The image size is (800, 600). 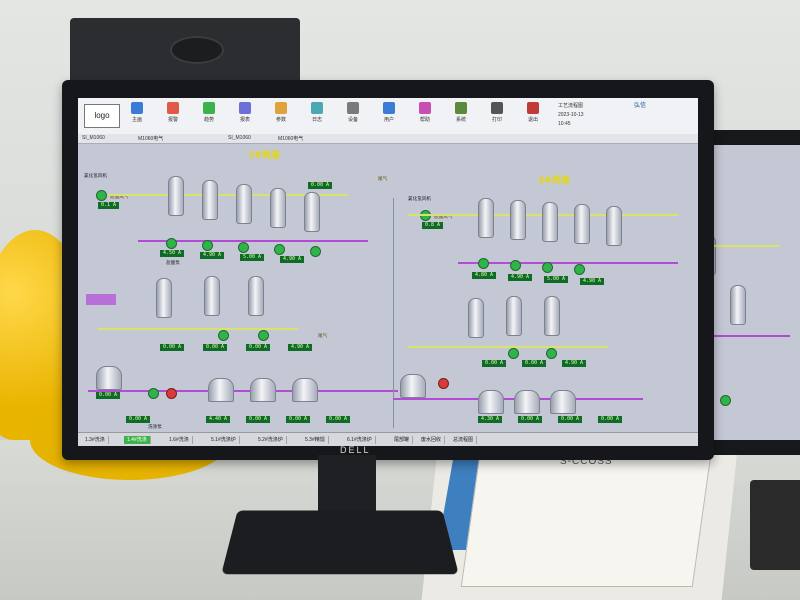 I want to click on tower-current: 0.00 A, so click(x=320, y=185).